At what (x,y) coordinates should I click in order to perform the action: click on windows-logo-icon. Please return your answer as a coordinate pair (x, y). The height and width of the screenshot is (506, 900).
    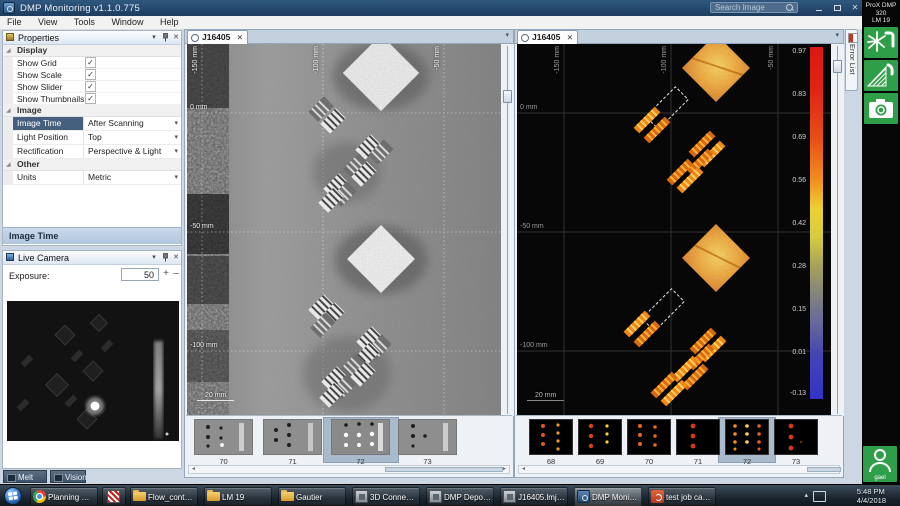
    Looking at the image, I should click on (13, 496).